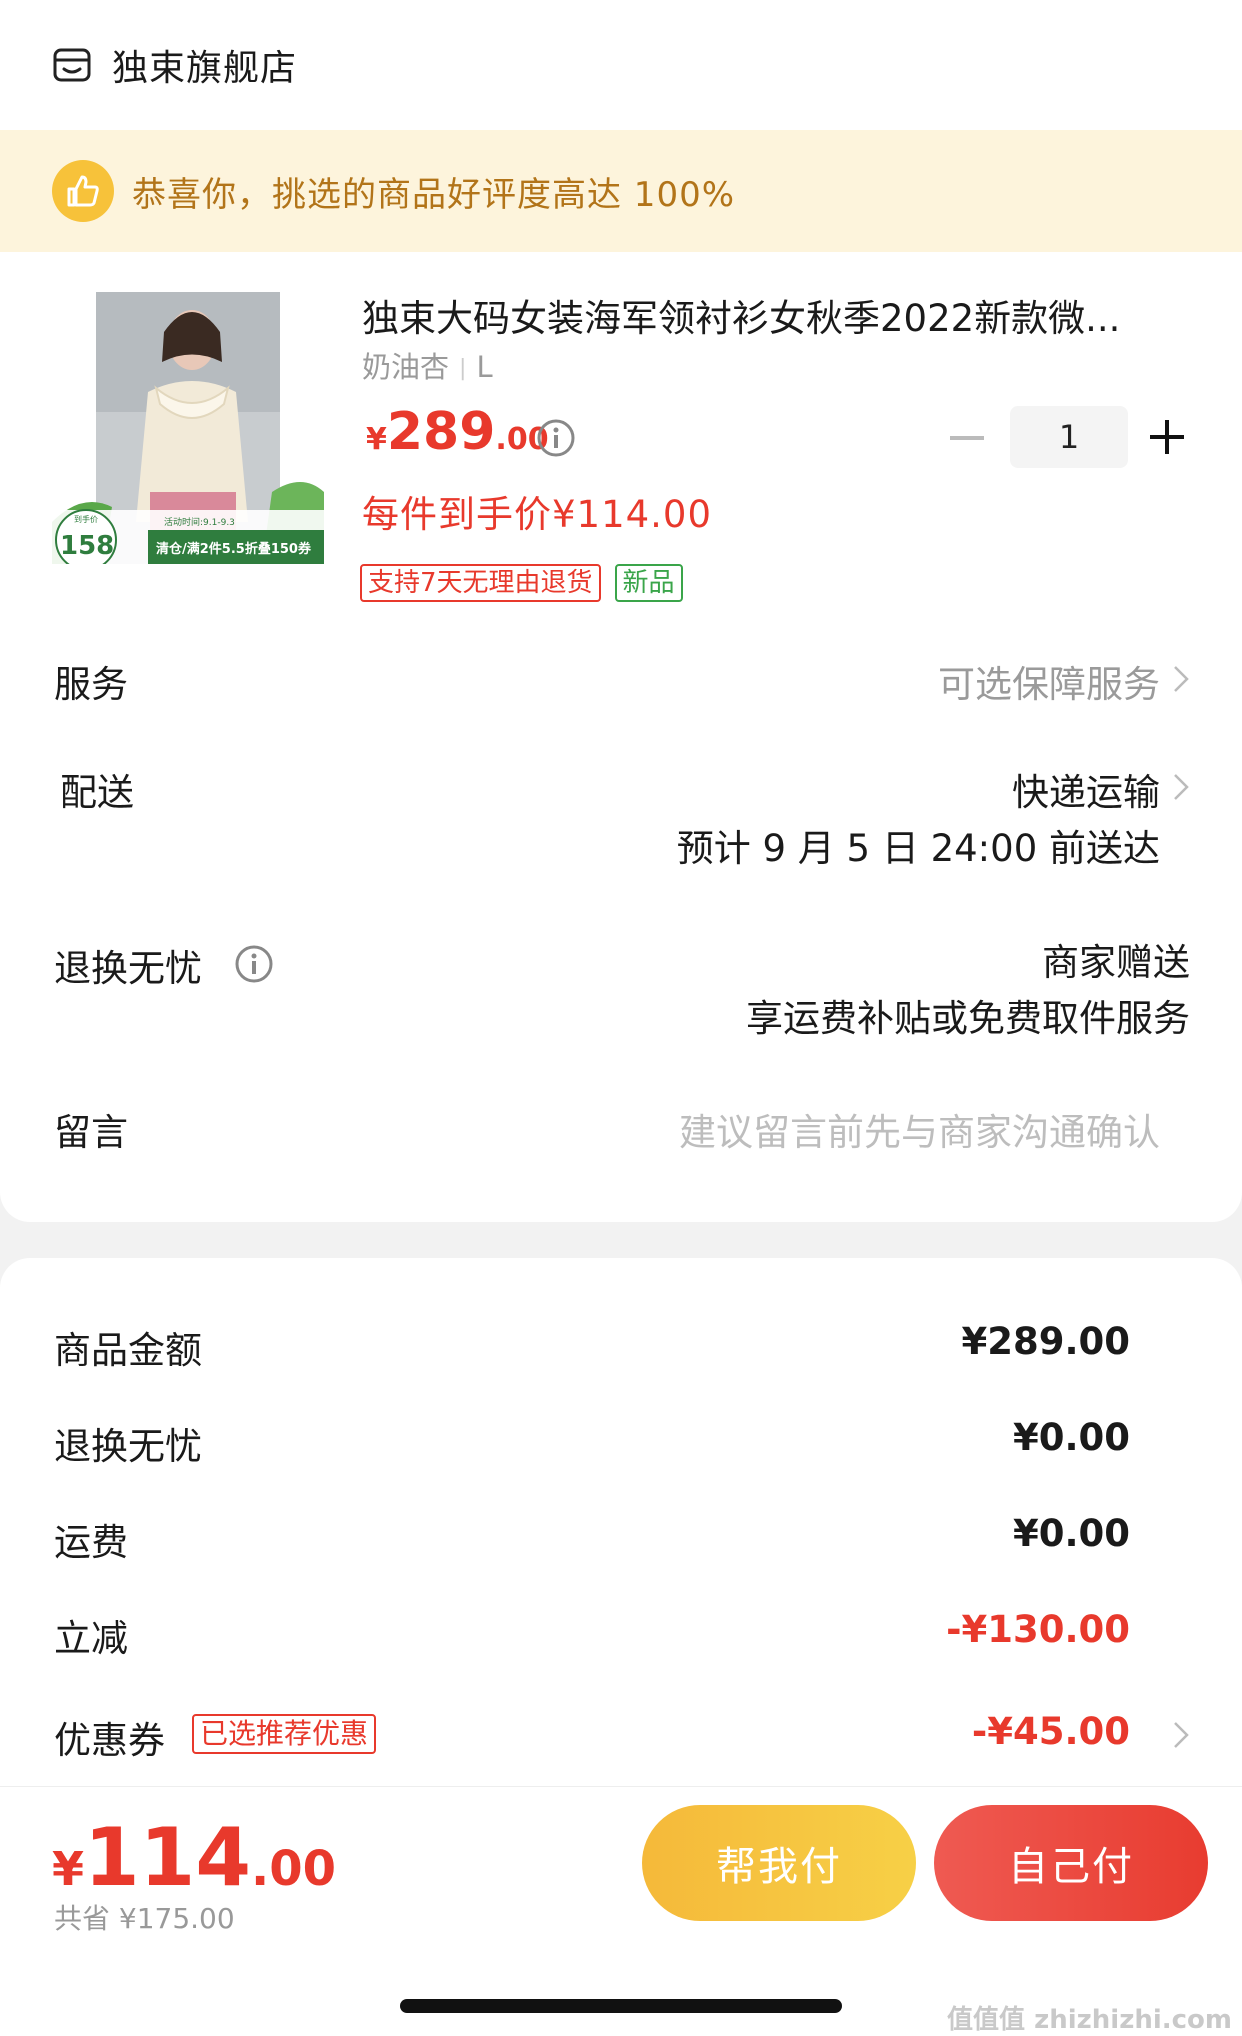 Image resolution: width=1242 pixels, height=2036 pixels. Describe the element at coordinates (1116, 962) in the screenshot. I see `return-value-1: 商家赠送` at that location.